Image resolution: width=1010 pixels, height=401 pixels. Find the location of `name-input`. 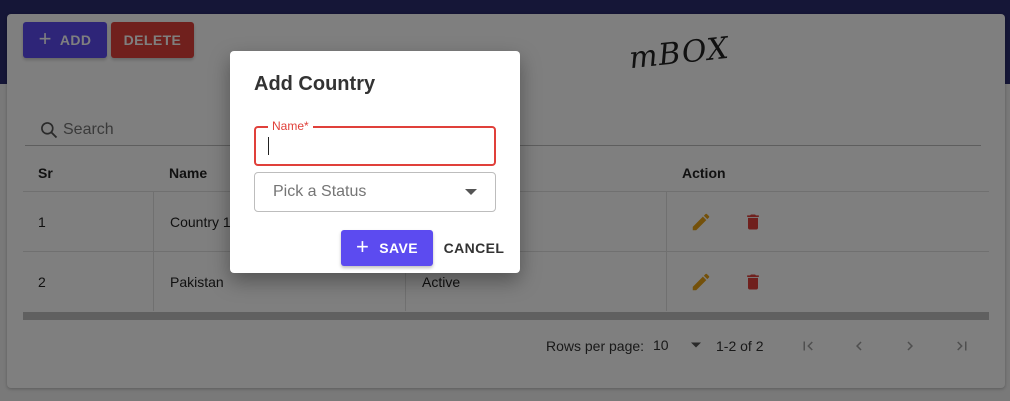

name-input is located at coordinates (373, 146).